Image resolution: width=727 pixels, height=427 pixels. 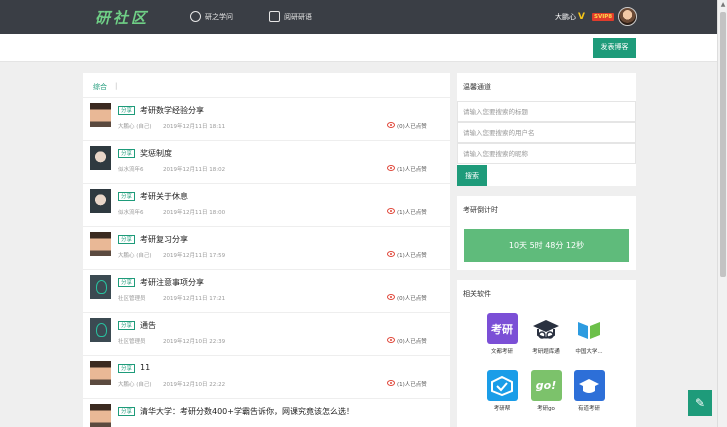 I want to click on list-item: 分享 清华大学：考研分数400+学霸告诉你，网课究竟该怎么选！, so click(x=266, y=413).